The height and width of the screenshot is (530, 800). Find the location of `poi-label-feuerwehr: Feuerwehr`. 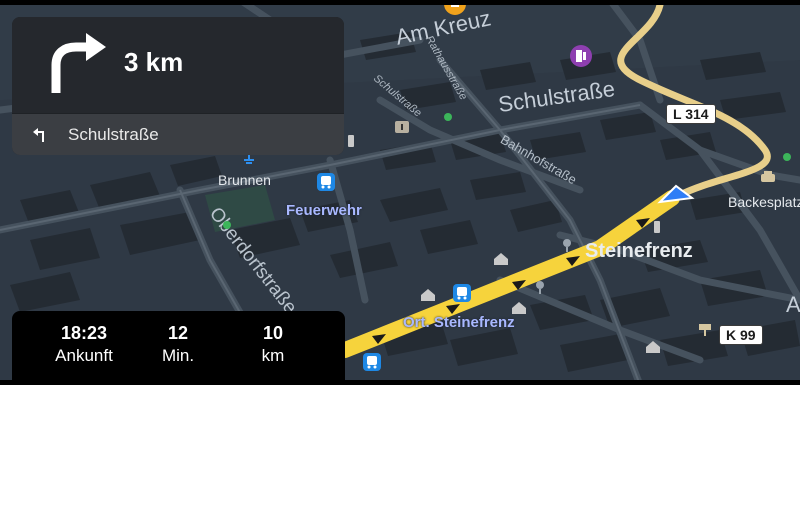

poi-label-feuerwehr: Feuerwehr is located at coordinates (324, 210).